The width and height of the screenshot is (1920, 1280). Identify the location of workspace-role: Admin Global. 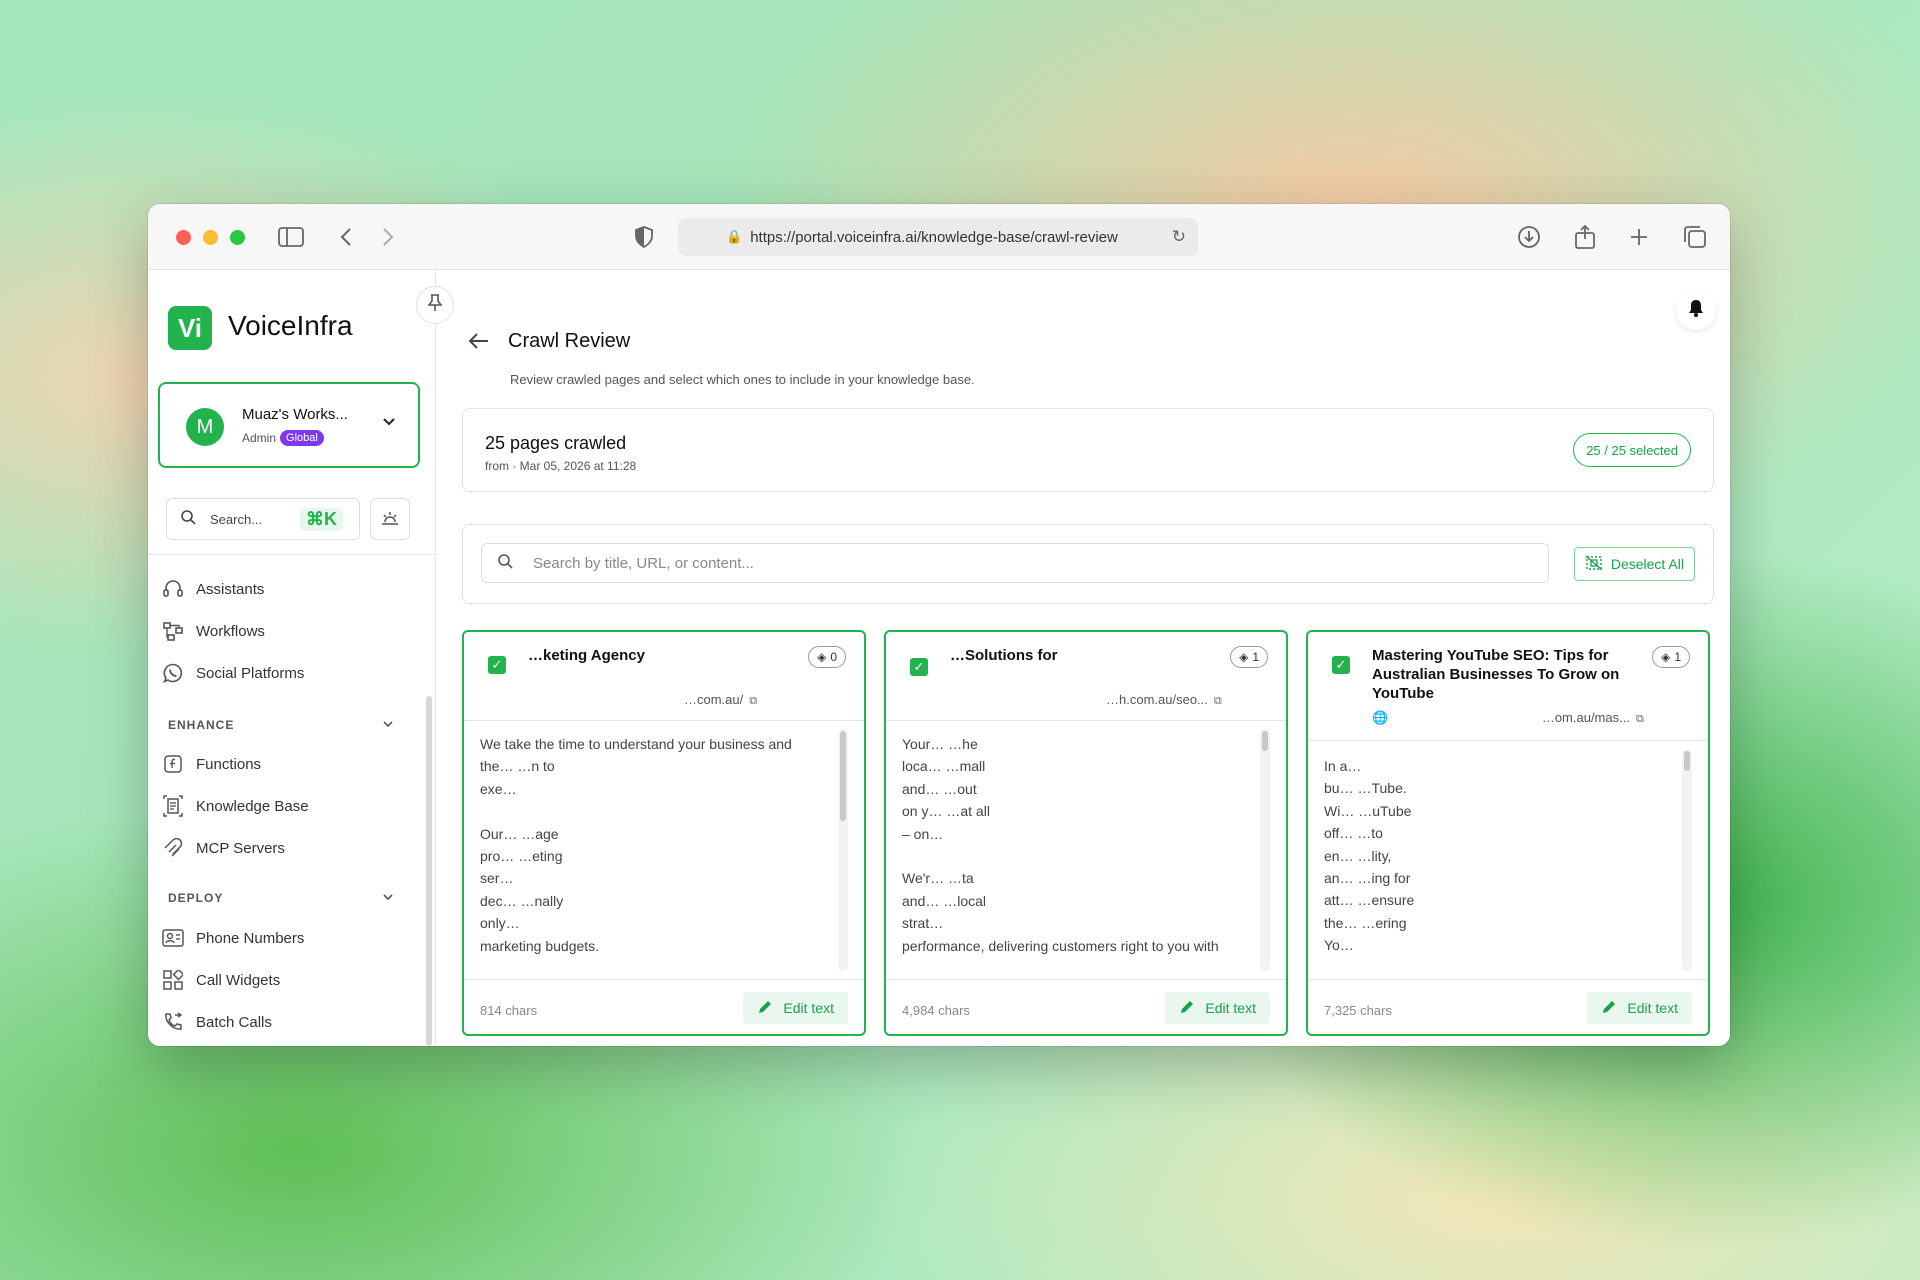
(283, 438).